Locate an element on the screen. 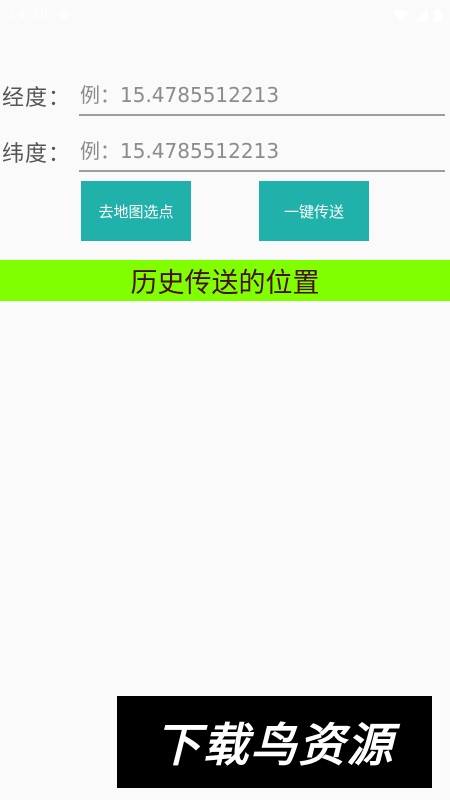  status-right is located at coordinates (417, 15).